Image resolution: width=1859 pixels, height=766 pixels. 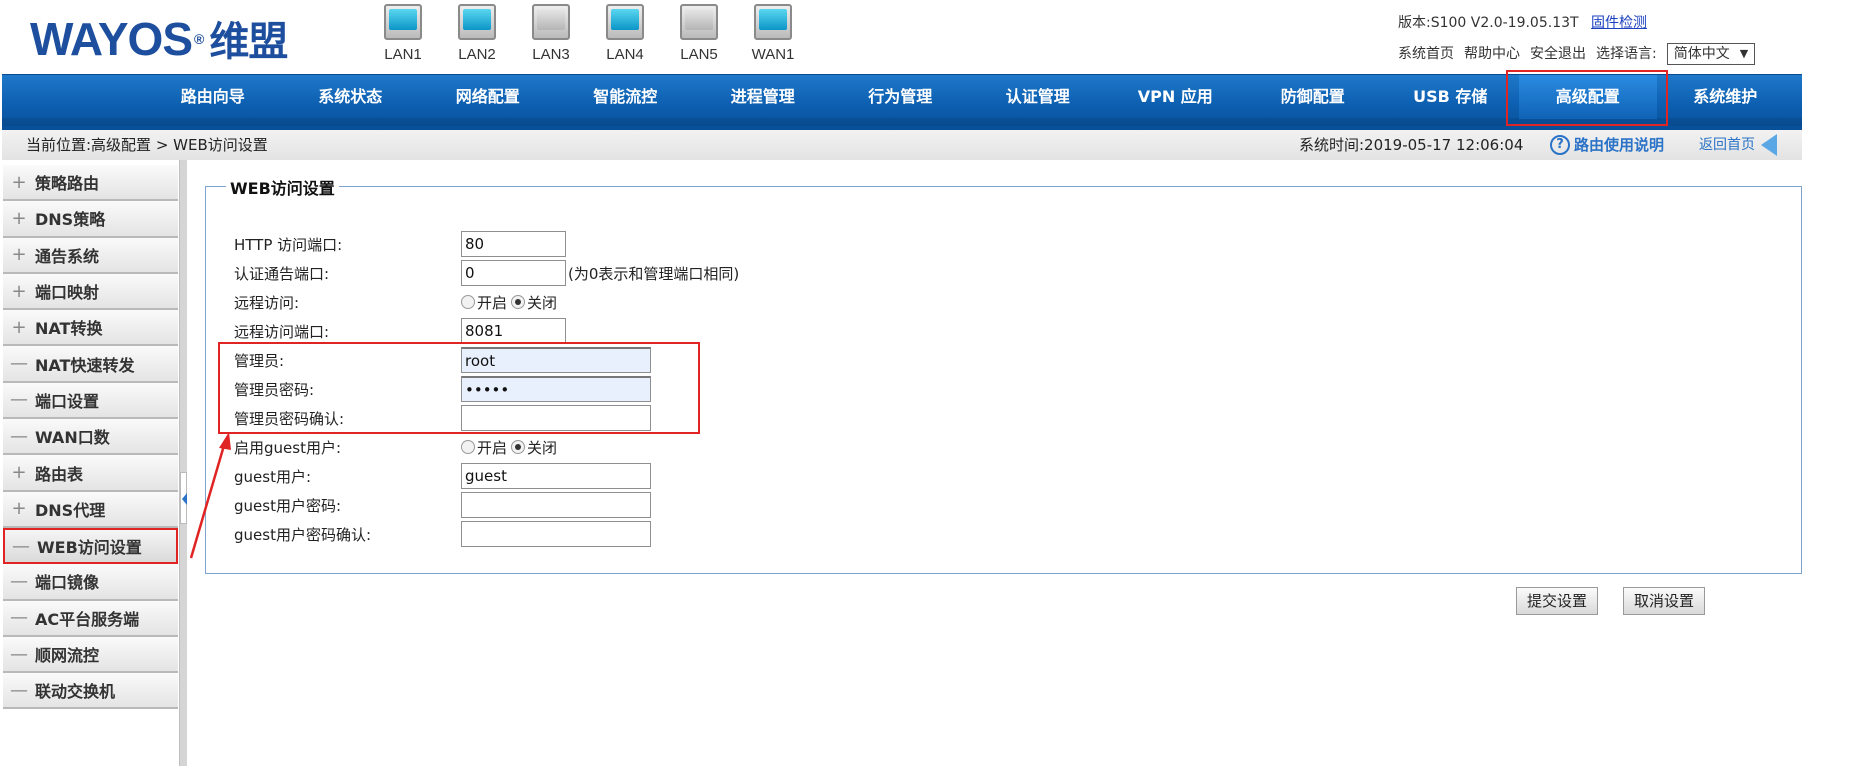 What do you see at coordinates (1711, 54) in the screenshot?
I see `language-select: 简体中文 ▼` at bounding box center [1711, 54].